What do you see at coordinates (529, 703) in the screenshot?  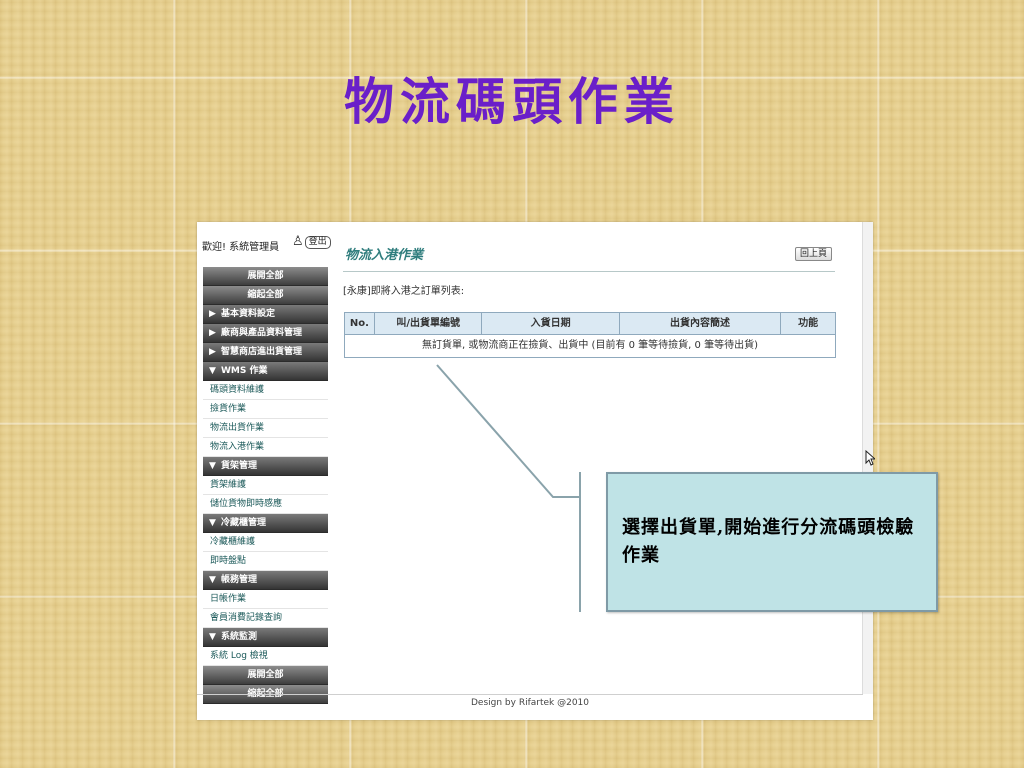 I see `footer-text: Design by Rifartek @2010` at bounding box center [529, 703].